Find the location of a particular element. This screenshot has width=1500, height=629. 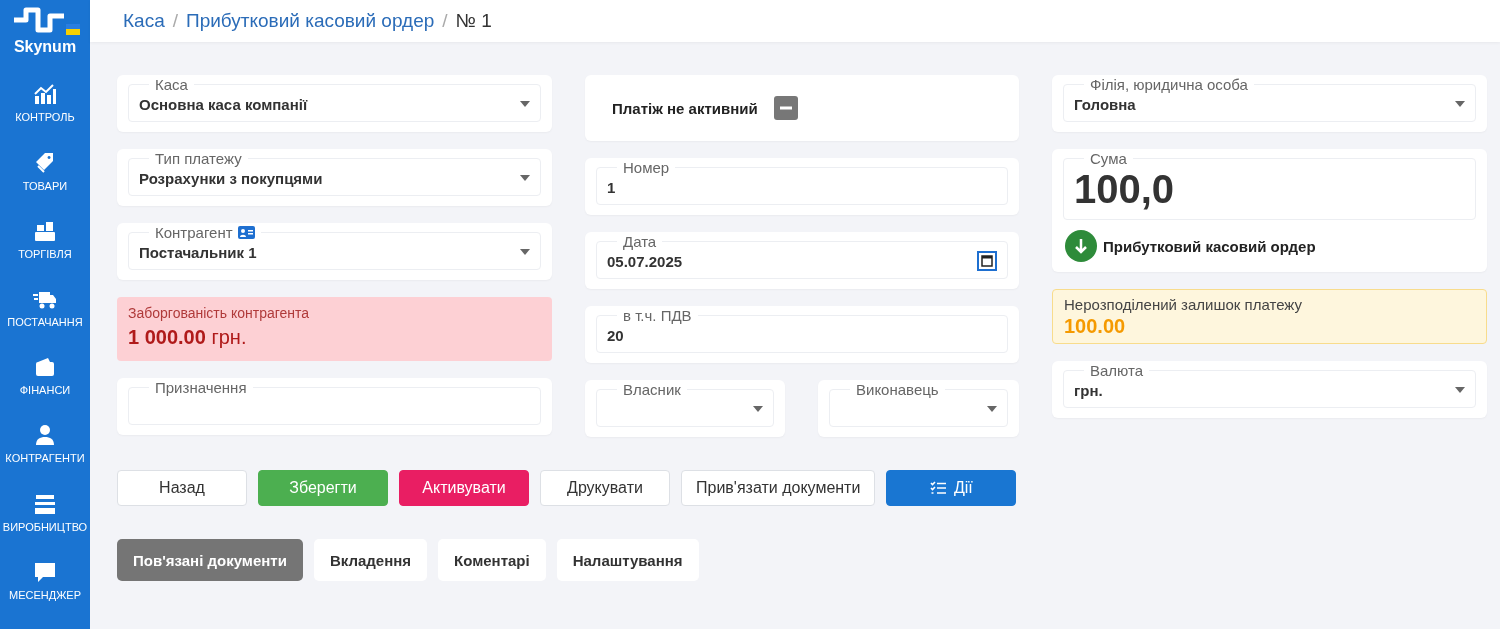

wallet-icon is located at coordinates (45, 367).